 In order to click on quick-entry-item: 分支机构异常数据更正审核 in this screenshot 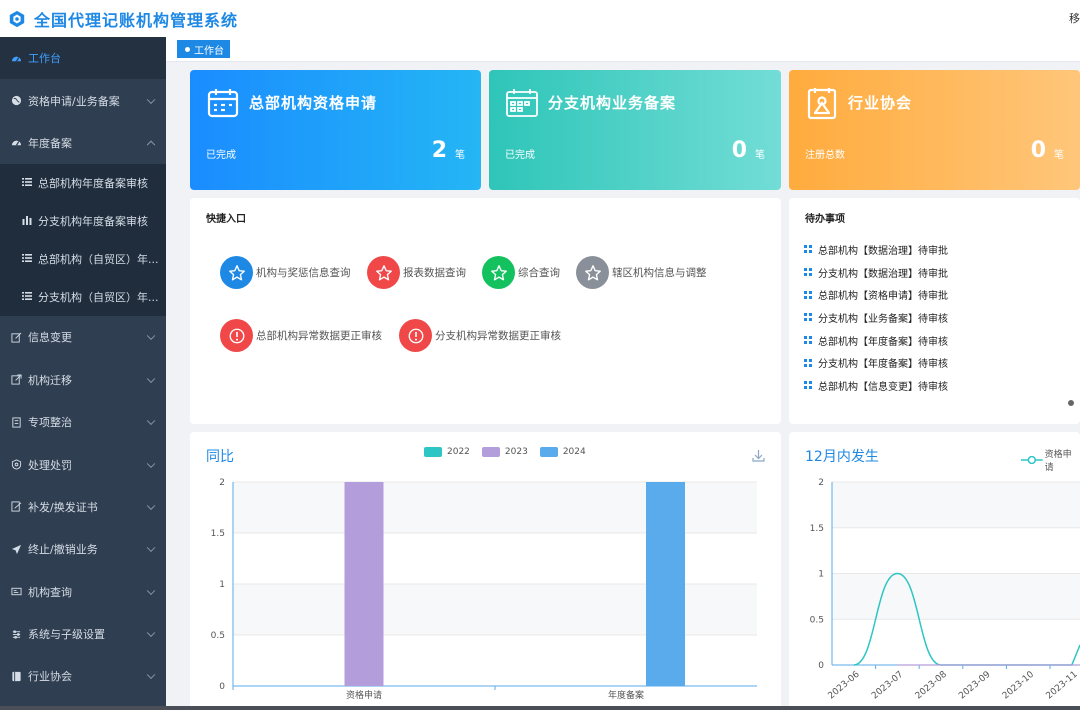, I will do `click(480, 335)`.